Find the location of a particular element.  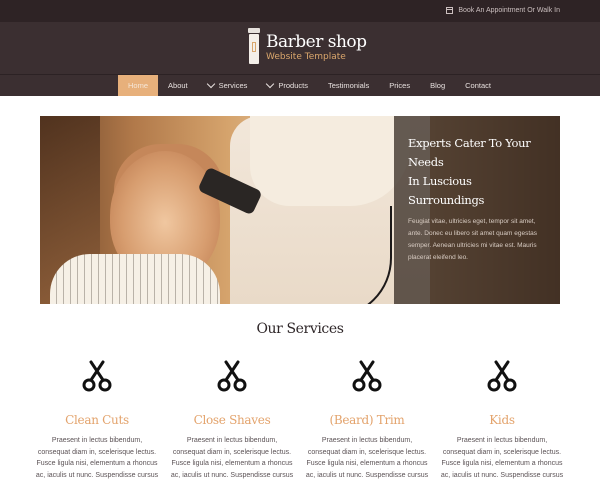

nav-item-home: Home is located at coordinates (138, 85).